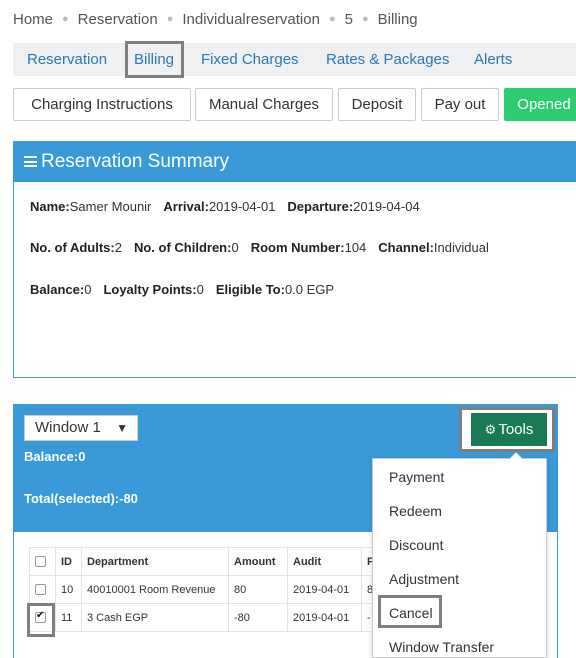 The height and width of the screenshot is (658, 576). I want to click on tab-reservation: Reservation, so click(67, 59).